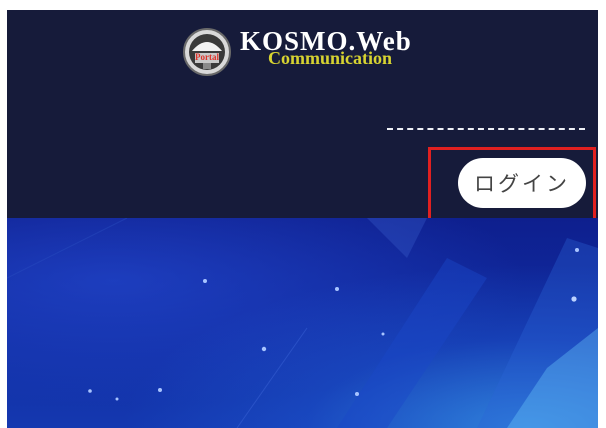  I want to click on header-divider, so click(486, 129).